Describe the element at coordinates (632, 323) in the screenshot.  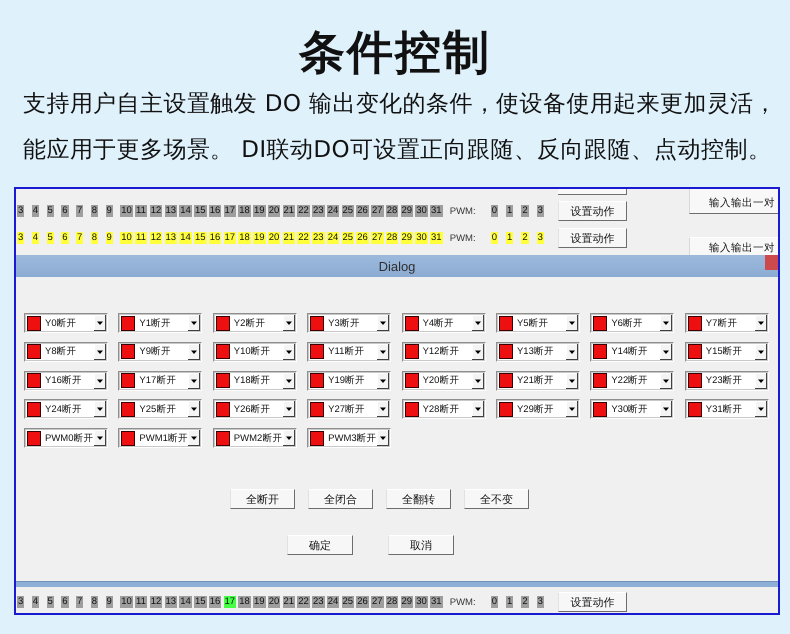
I see `output-dropdown: Y6断开` at that location.